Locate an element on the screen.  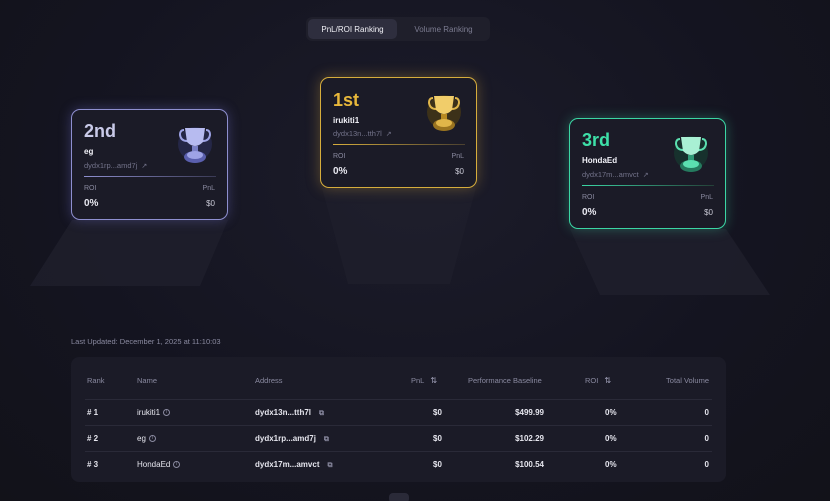
pagination-button is located at coordinates (399, 497).